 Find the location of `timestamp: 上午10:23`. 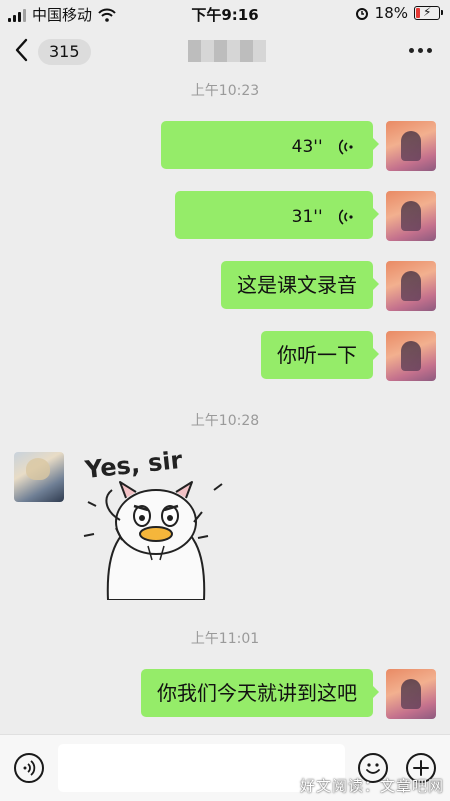

timestamp: 上午10:23 is located at coordinates (225, 91).